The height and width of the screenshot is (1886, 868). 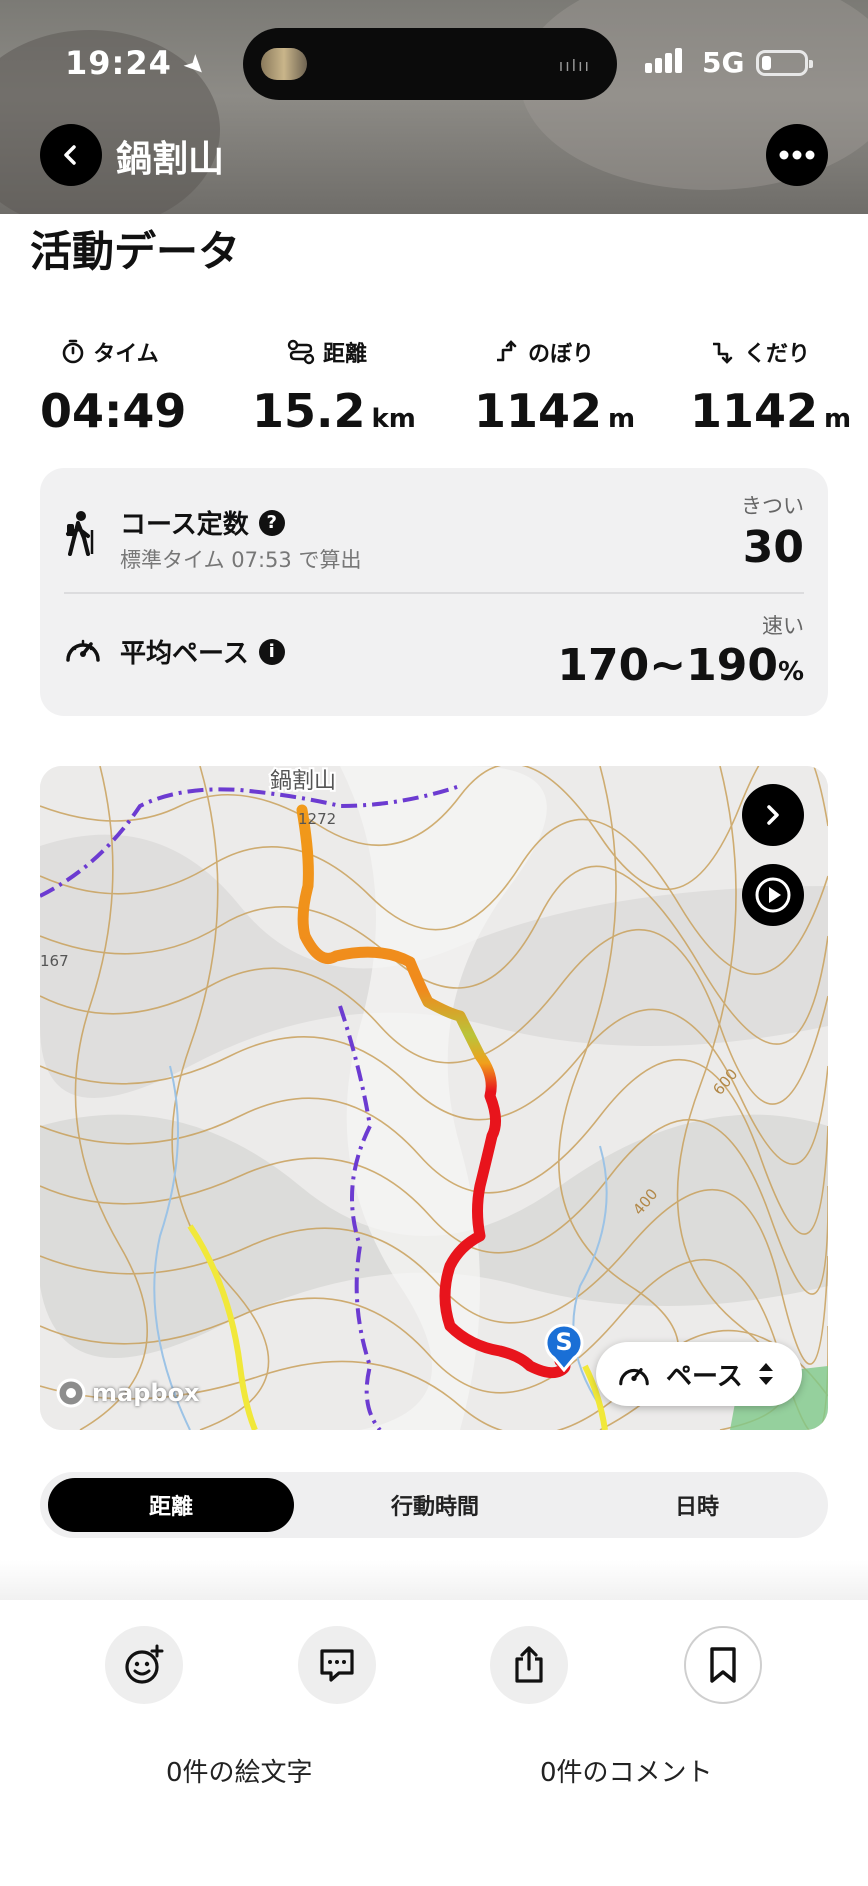 I want to click on comment-icon, so click(x=337, y=1665).